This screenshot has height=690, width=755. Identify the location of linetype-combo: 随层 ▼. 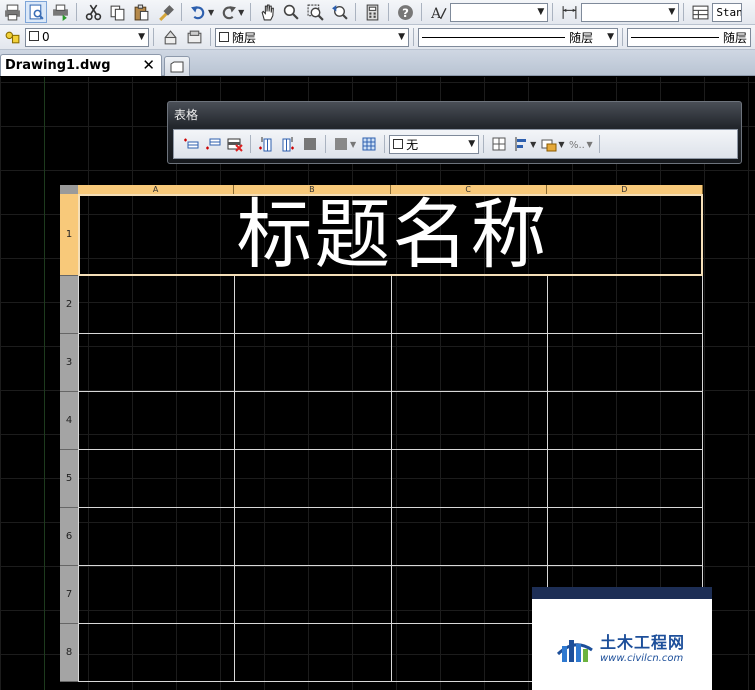
(518, 37).